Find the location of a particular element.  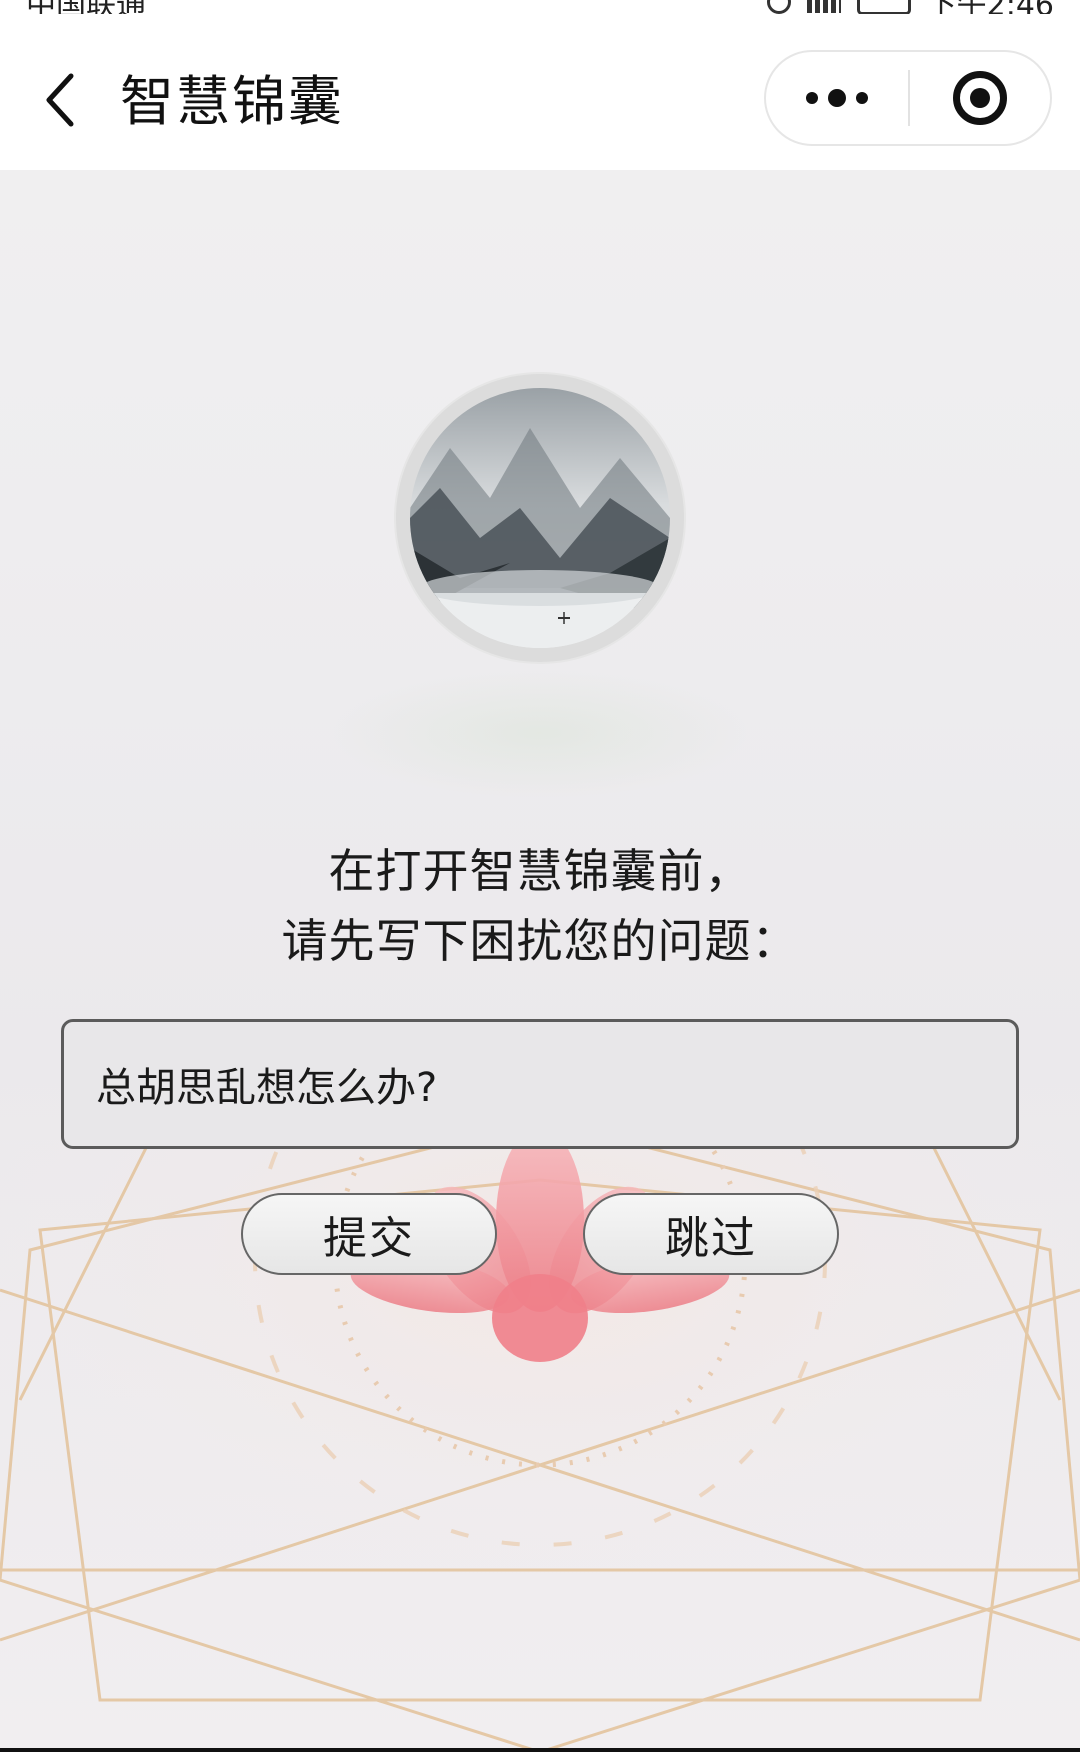

target-close-icon-core is located at coordinates (979, 98).